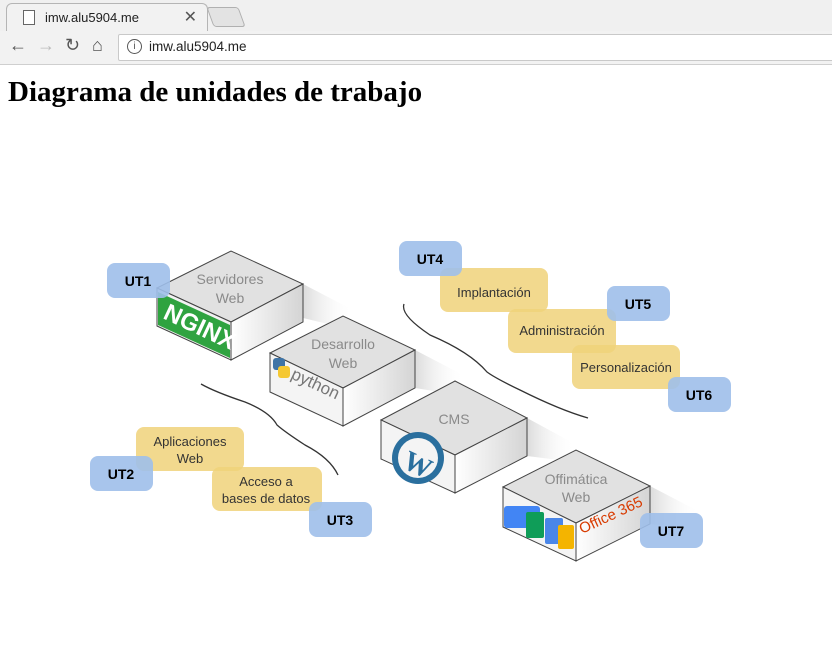 The image size is (832, 651). What do you see at coordinates (190, 458) in the screenshot?
I see `topic-label-line2: Web` at bounding box center [190, 458].